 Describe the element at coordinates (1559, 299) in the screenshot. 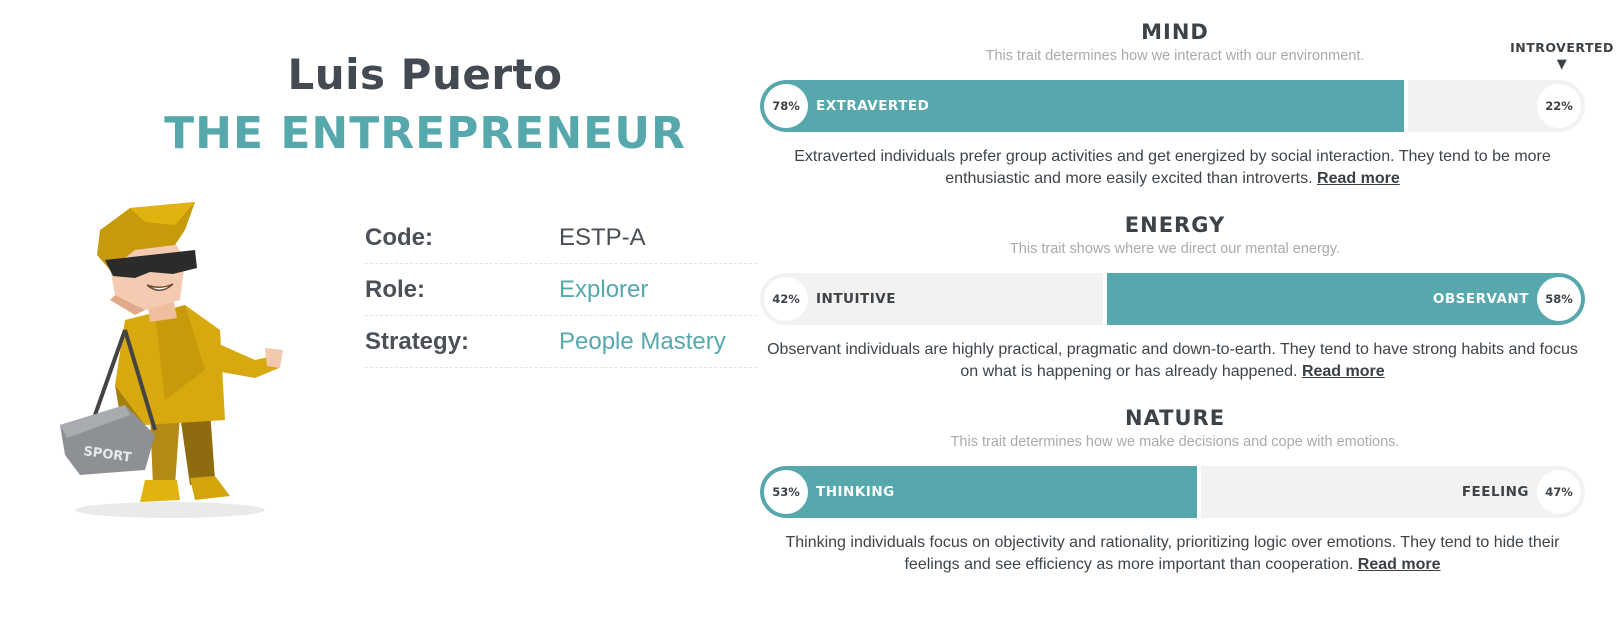

I see `right-percent: 58%` at that location.